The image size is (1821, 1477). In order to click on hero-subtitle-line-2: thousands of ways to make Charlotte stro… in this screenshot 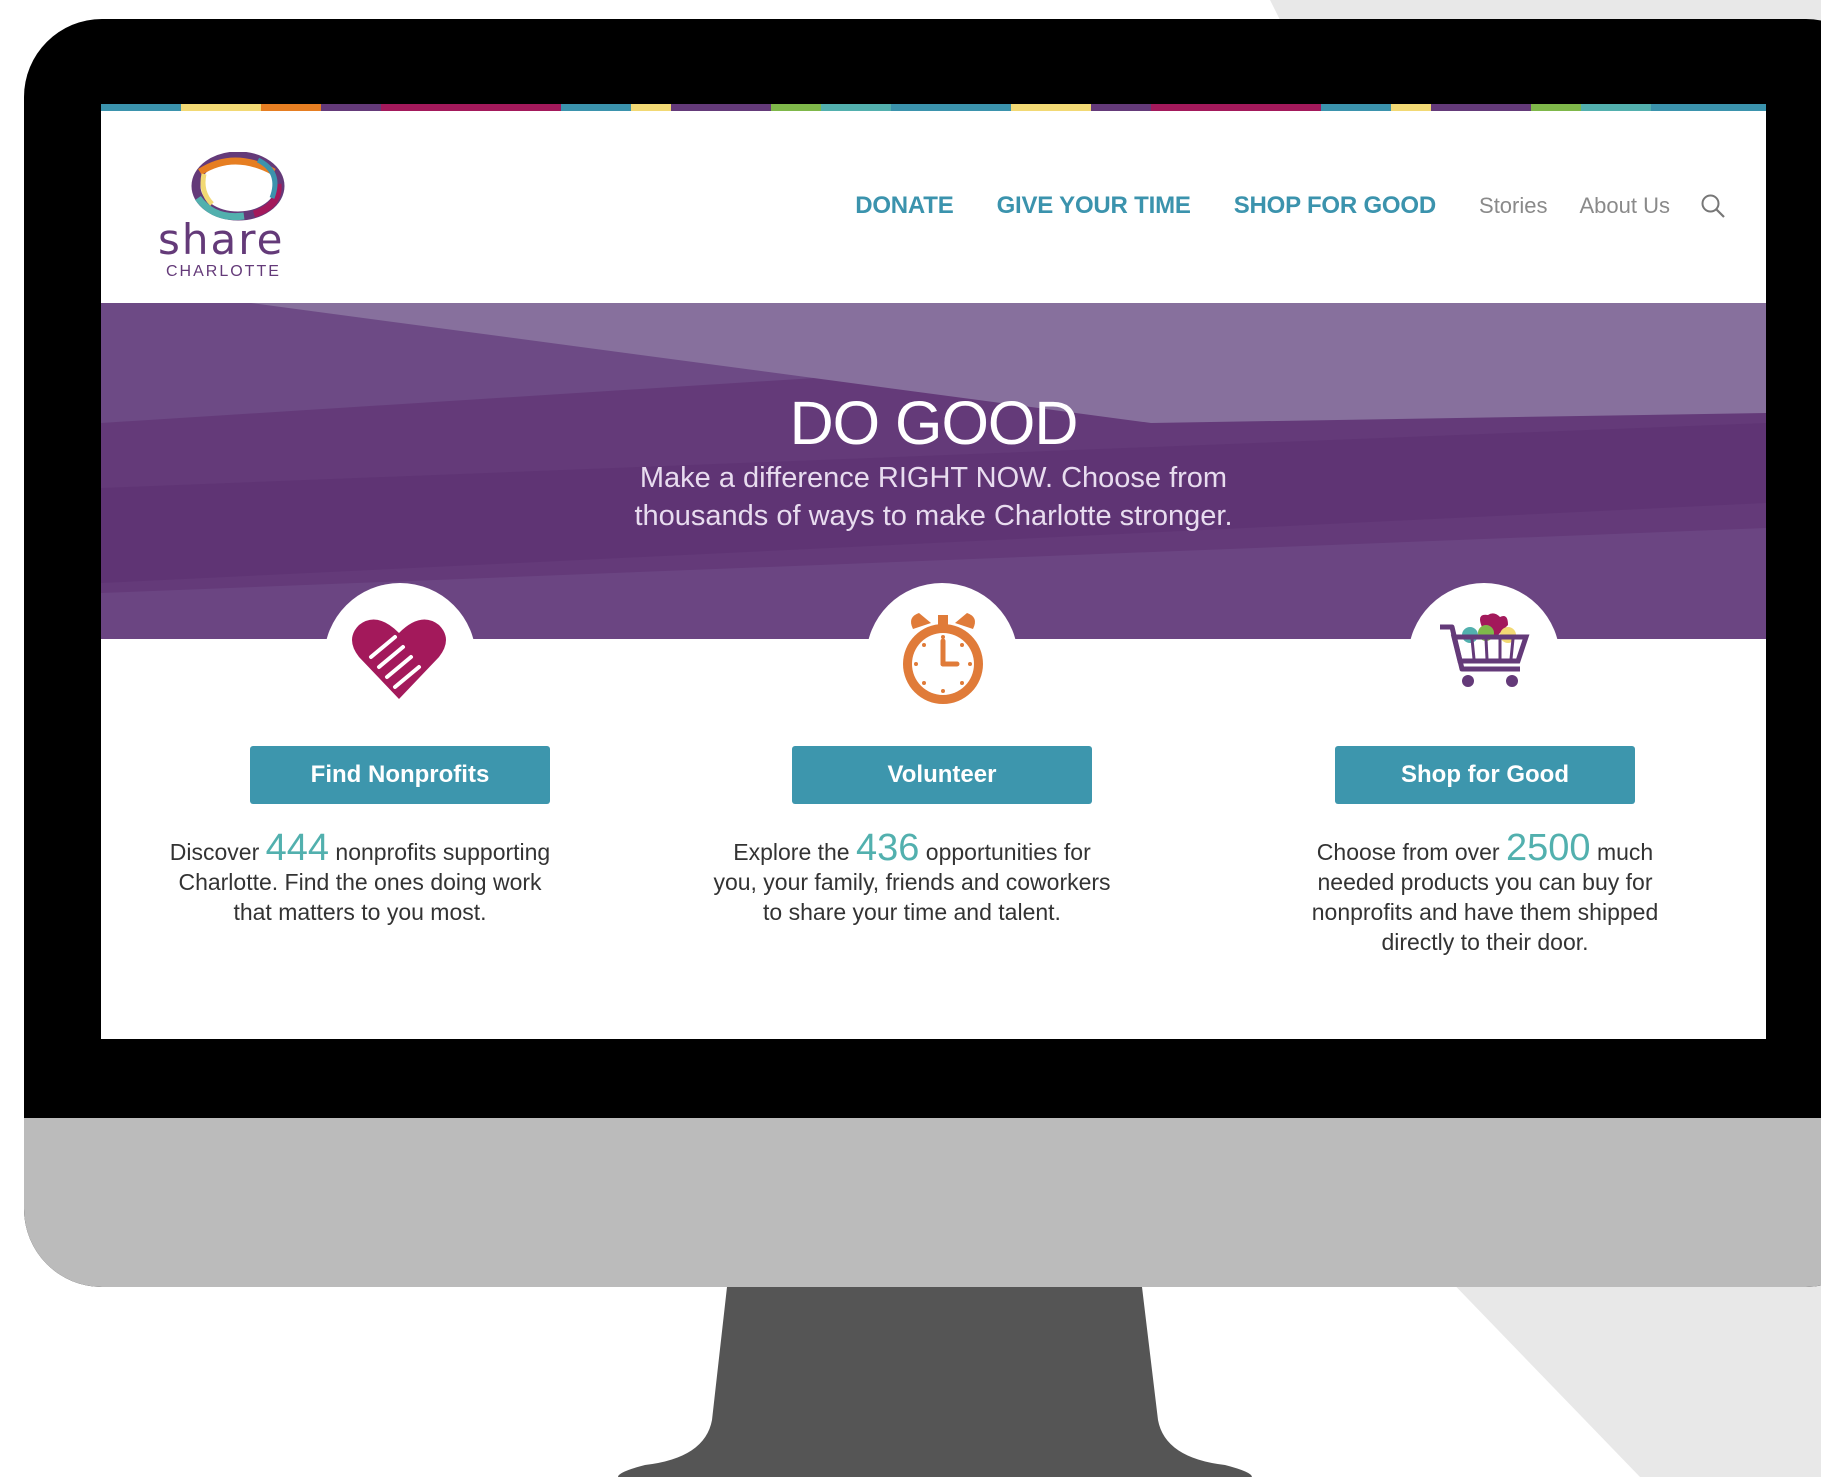, I will do `click(933, 516)`.